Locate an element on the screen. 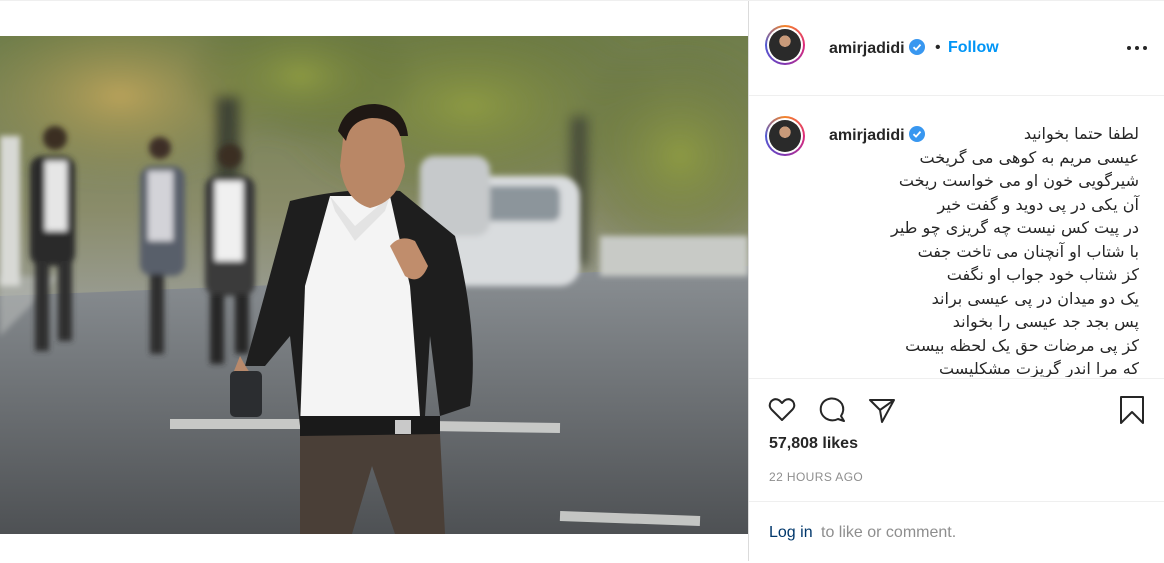  bookmark-icon is located at coordinates (1132, 410).